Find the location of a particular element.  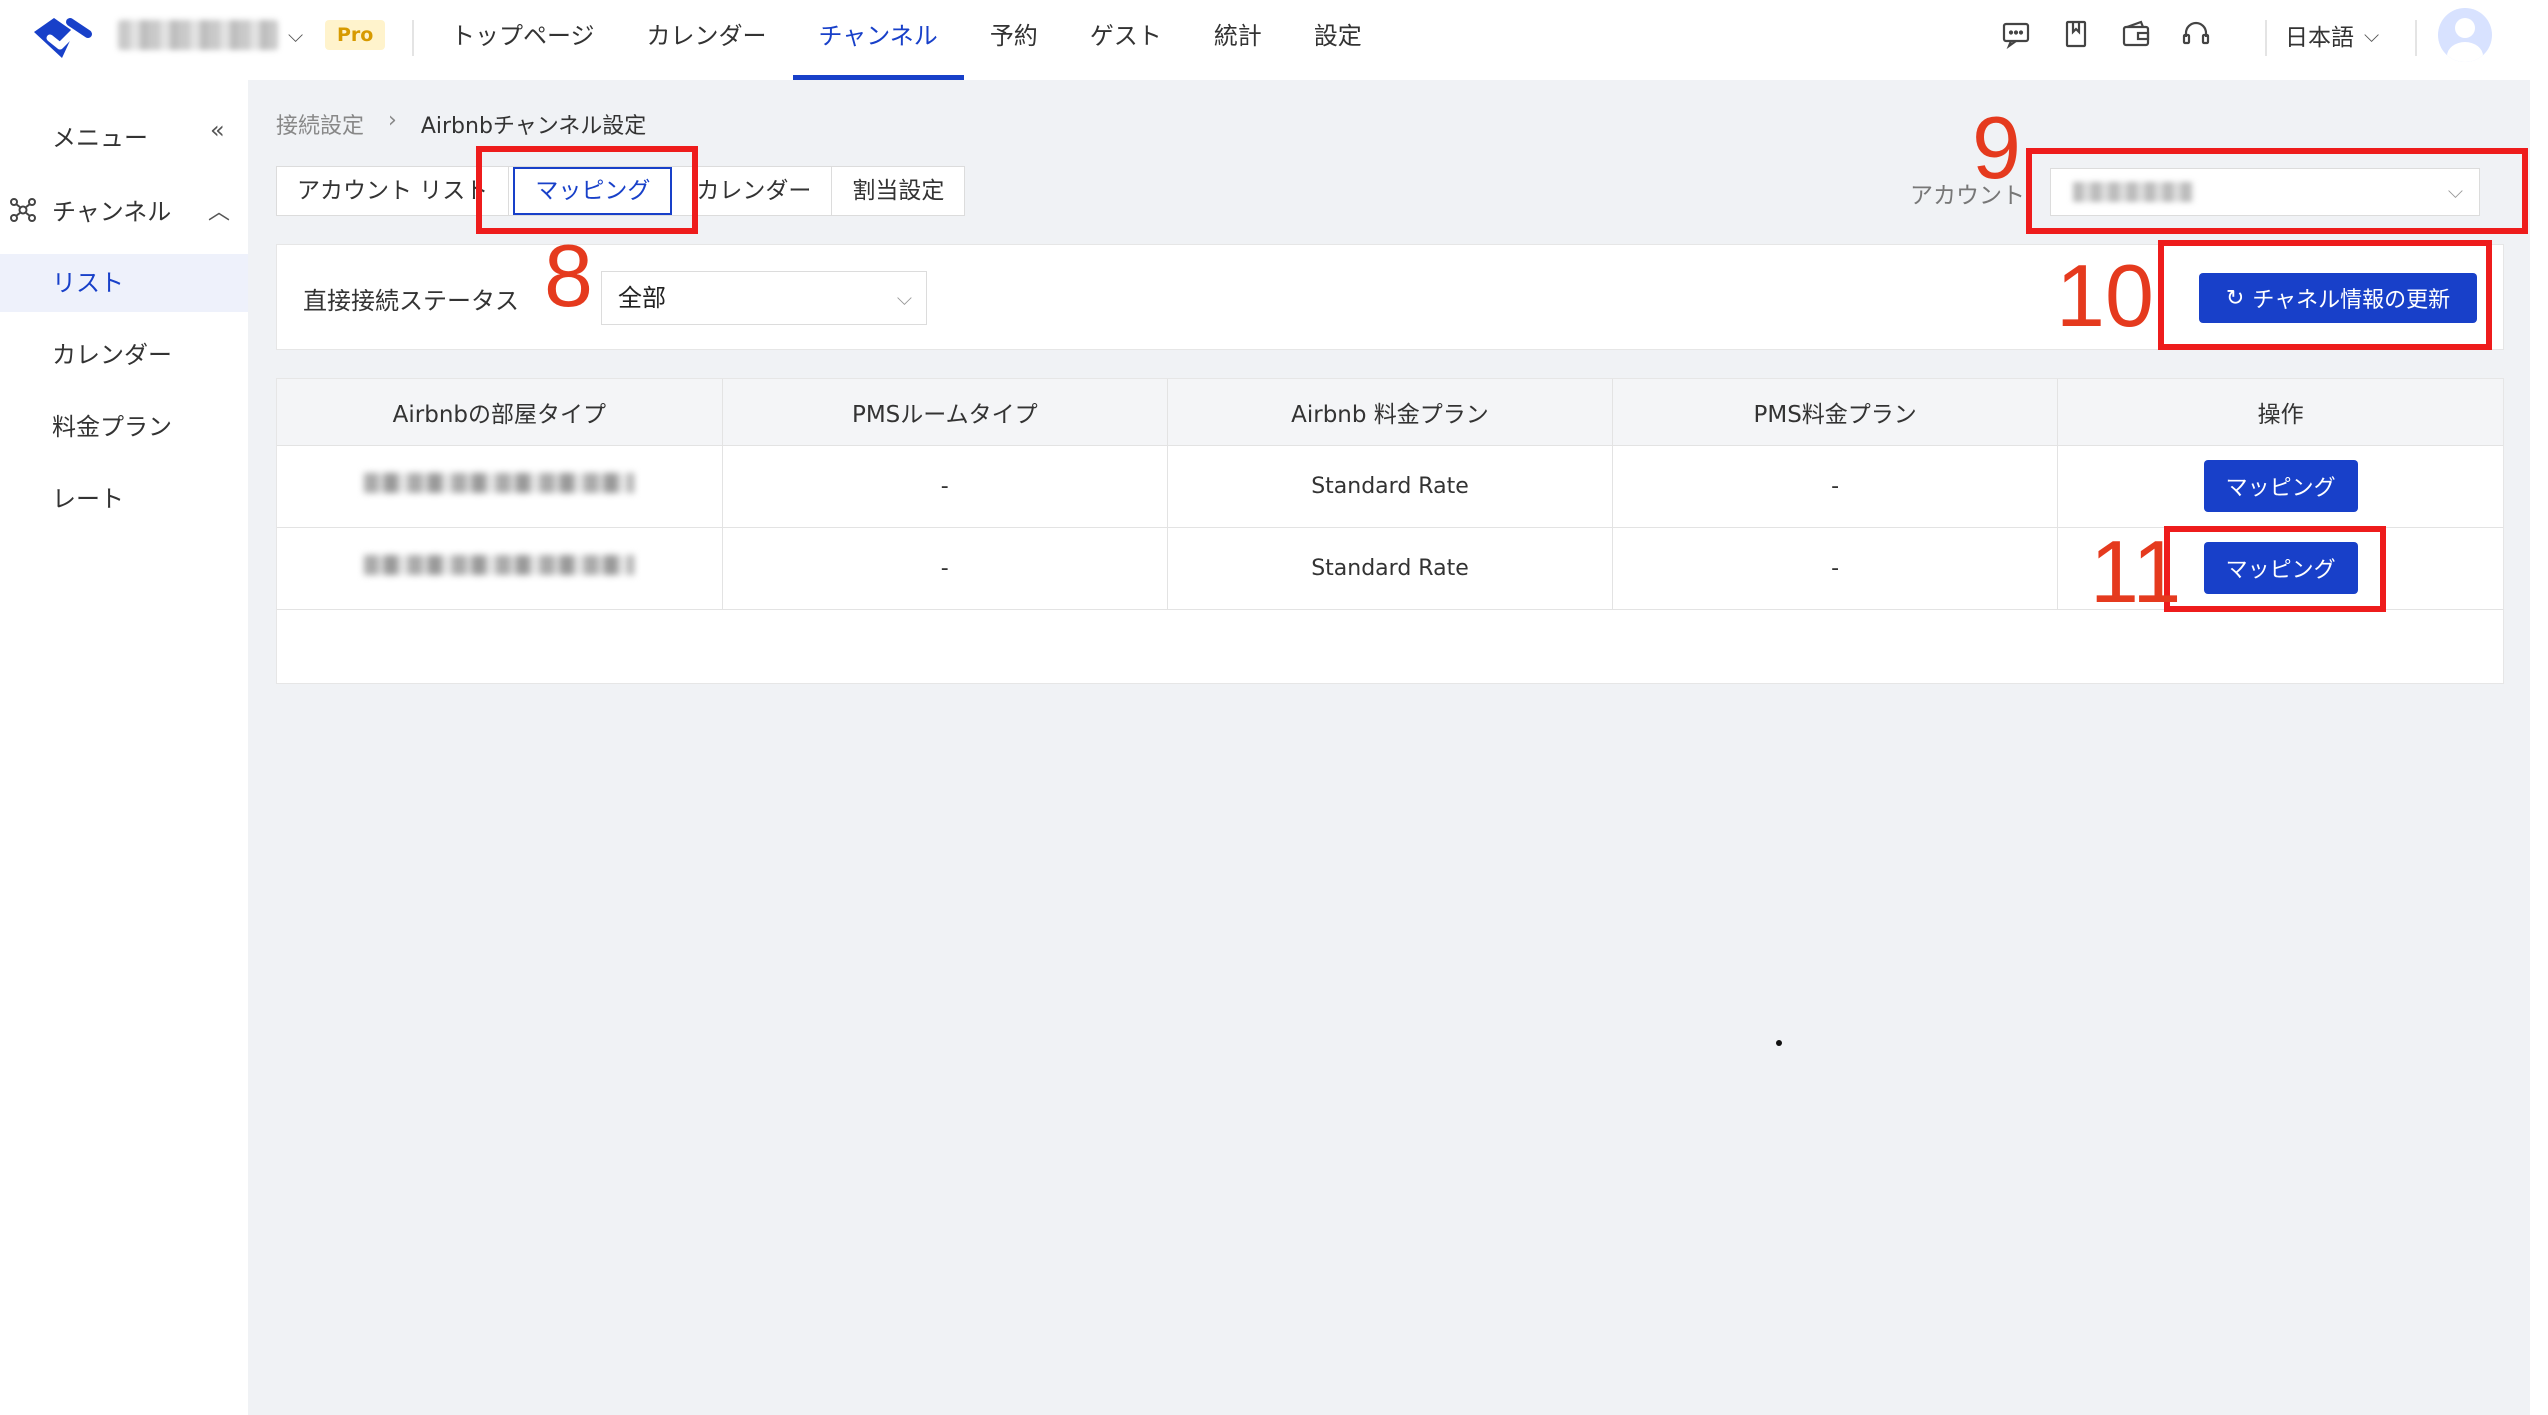

nav-calendar: カレンダー is located at coordinates (707, 40).